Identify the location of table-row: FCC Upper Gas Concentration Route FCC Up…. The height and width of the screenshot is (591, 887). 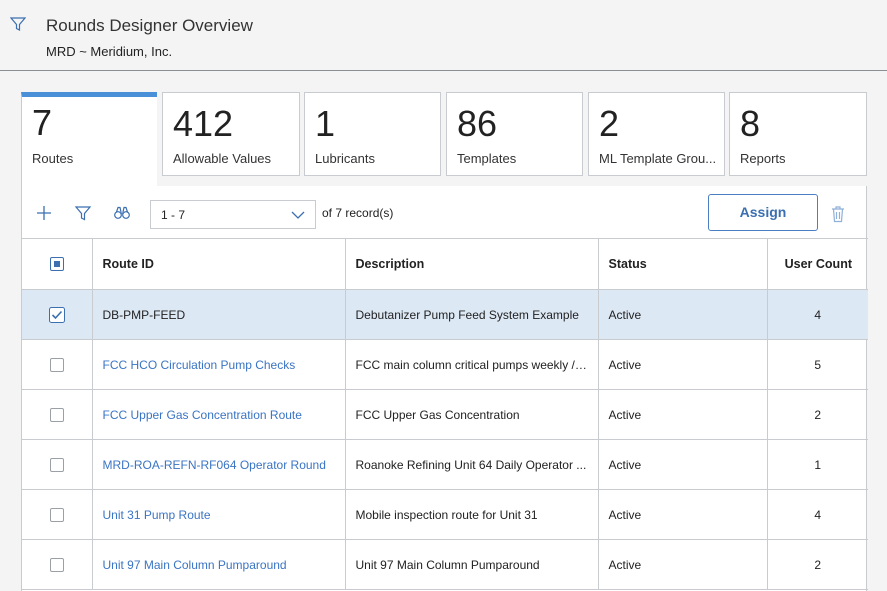
(445, 414).